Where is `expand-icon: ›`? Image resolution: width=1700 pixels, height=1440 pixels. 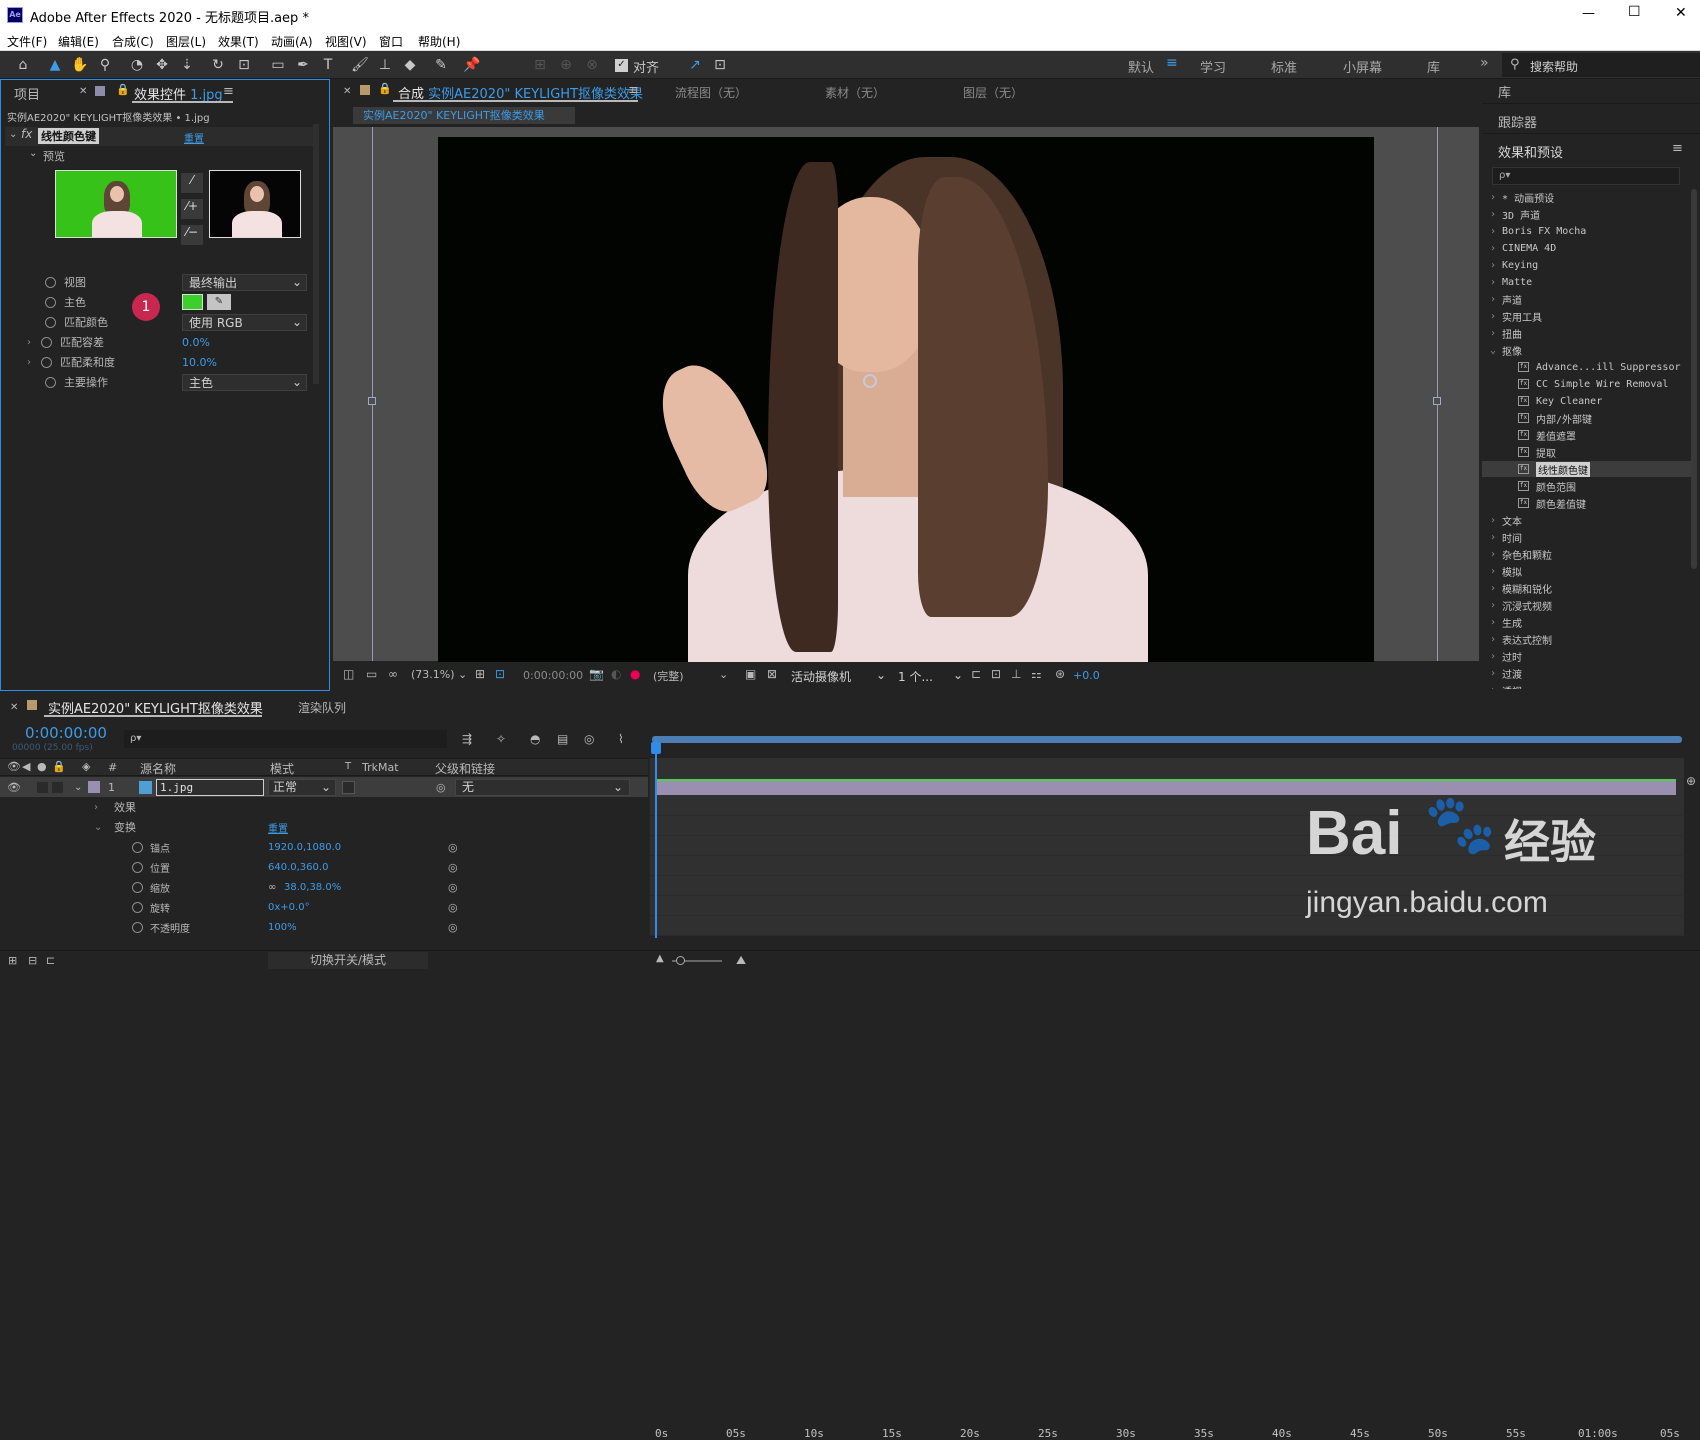
expand-icon: › is located at coordinates (29, 362).